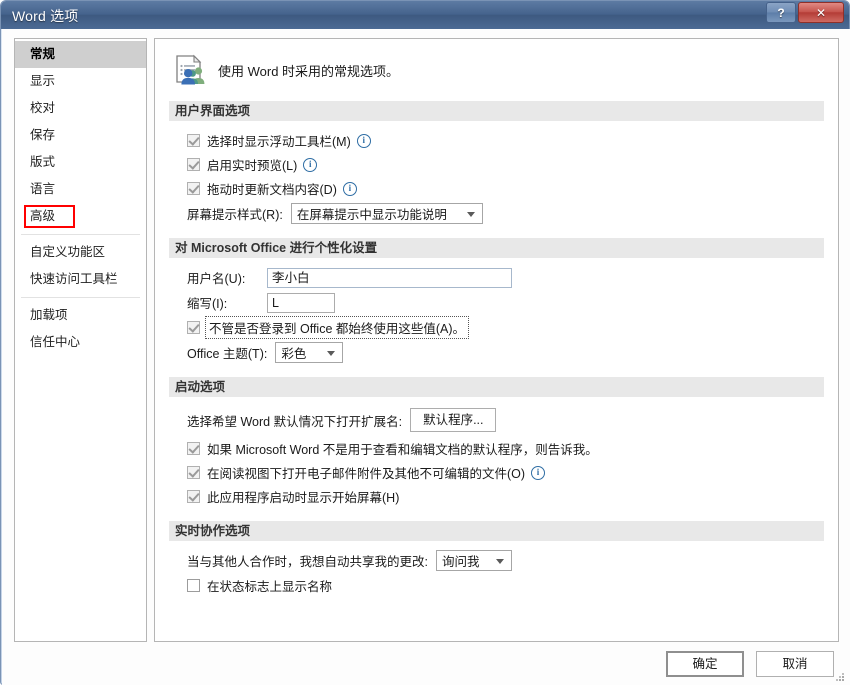 This screenshot has width=850, height=685. Describe the element at coordinates (337, 327) in the screenshot. I see `always-use-values-label: 不管是否登录到 Office 都始终使用这些值(A)。` at that location.